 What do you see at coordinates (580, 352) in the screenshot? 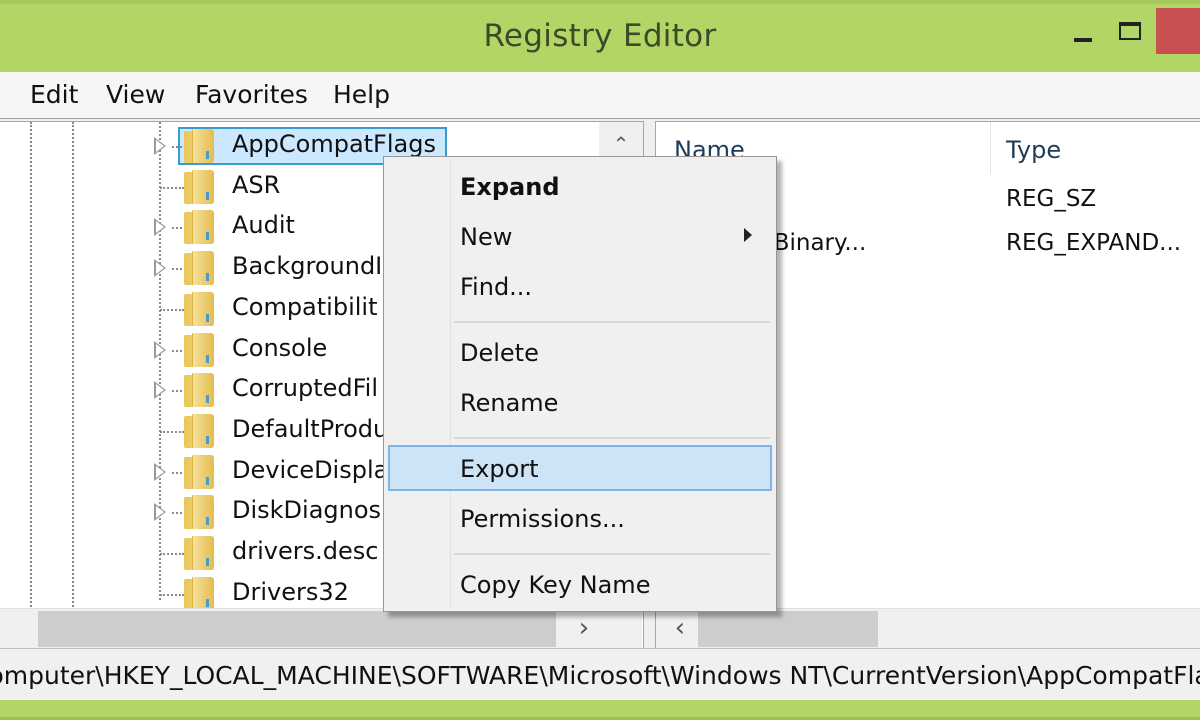
I see `menu-item-delete: Delete` at bounding box center [580, 352].